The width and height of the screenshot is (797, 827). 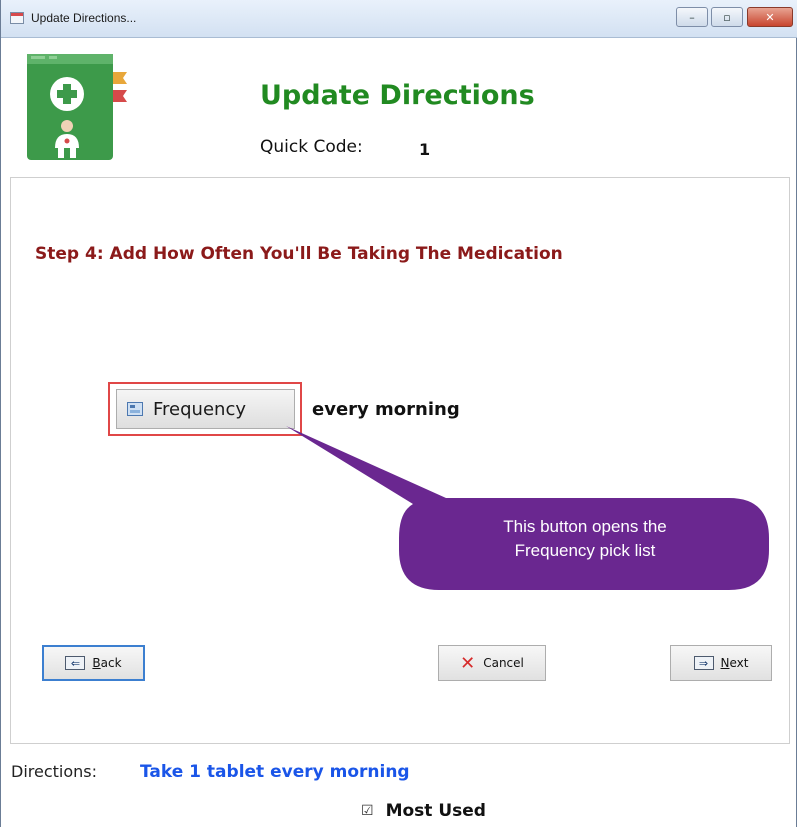 I want to click on maximize-button: ▫, so click(x=727, y=17).